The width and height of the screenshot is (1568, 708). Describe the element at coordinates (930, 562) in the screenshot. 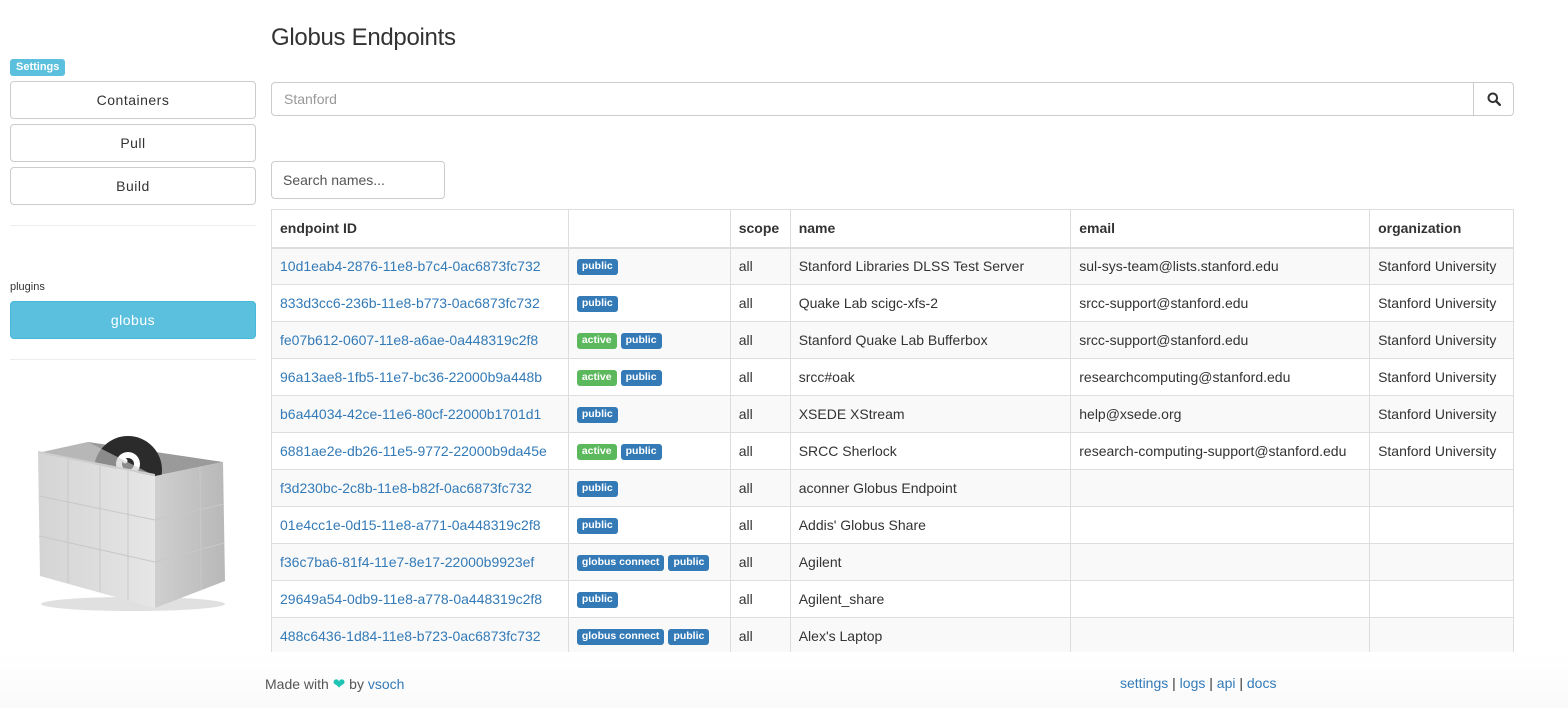

I see `cell-name: Agilent` at that location.